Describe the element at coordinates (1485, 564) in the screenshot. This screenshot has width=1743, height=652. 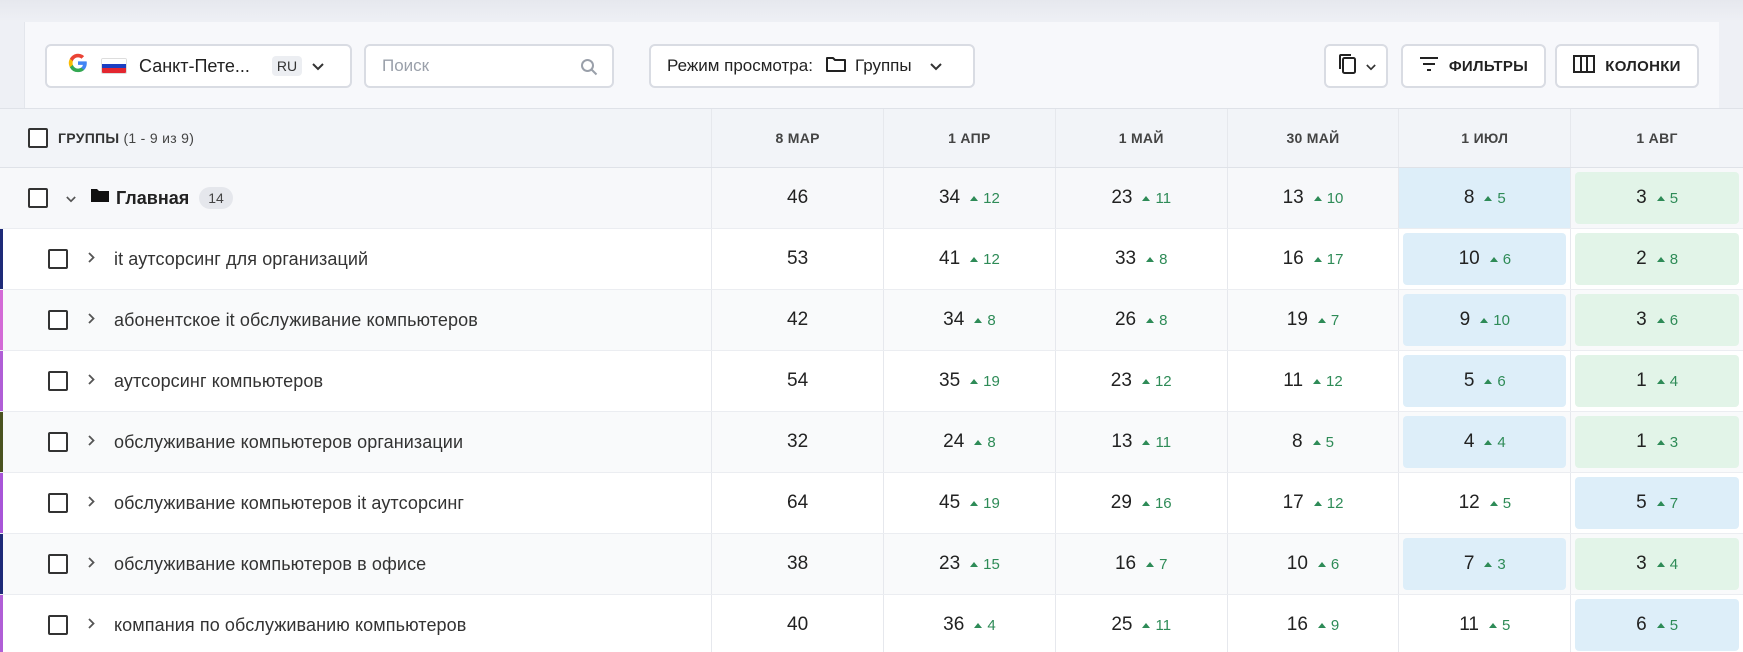
I see `value-cell: 73` at that location.